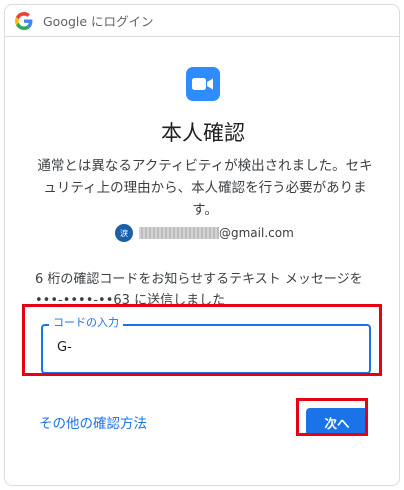 The width and height of the screenshot is (404, 490). Describe the element at coordinates (256, 233) in the screenshot. I see `email-suffix: @gmail.com` at that location.